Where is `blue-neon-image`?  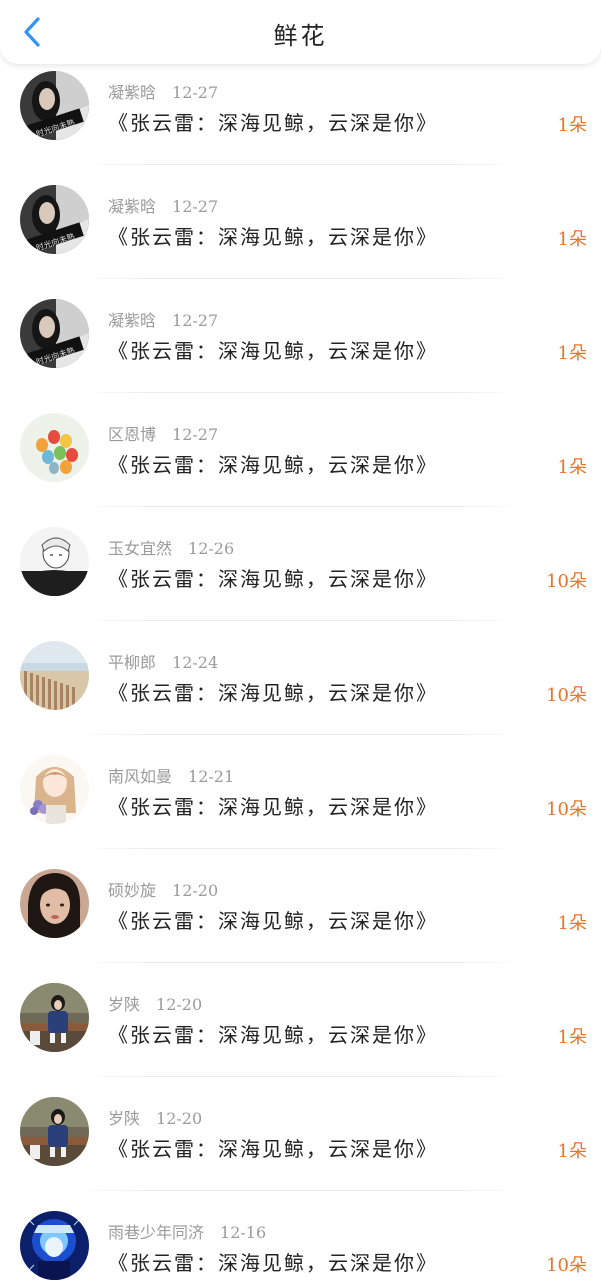
blue-neon-image is located at coordinates (54, 1245).